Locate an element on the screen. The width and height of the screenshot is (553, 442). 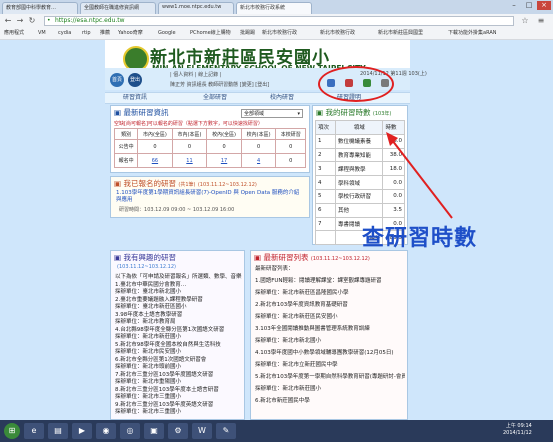
recent-title: ▣ 最新研習列表 (103.11.12~103.12.12) is located at coordinates (312, 257).